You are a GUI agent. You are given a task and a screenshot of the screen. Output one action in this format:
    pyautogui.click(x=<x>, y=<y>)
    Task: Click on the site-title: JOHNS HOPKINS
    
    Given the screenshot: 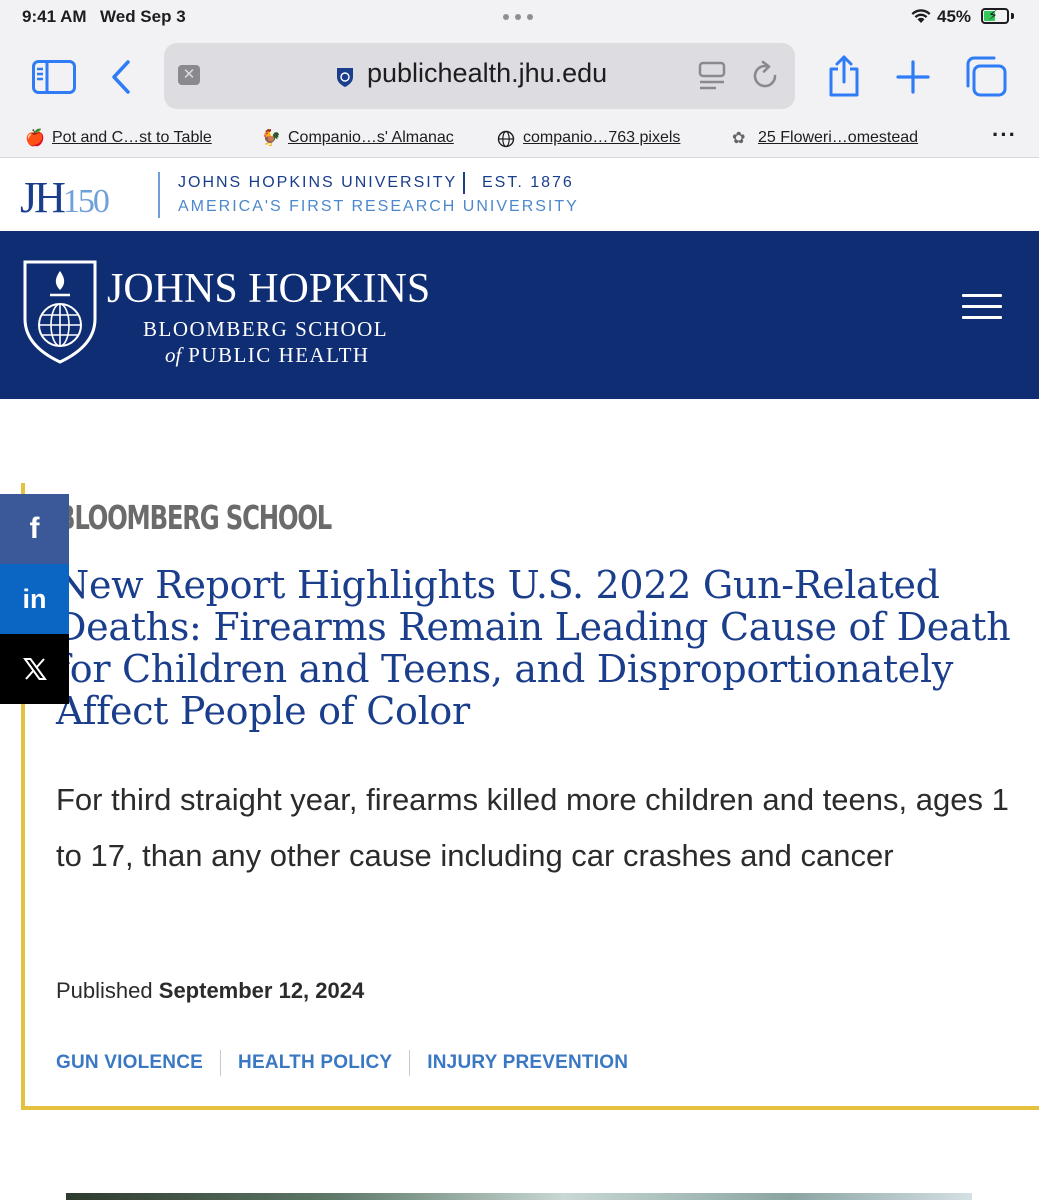 What is the action you would take?
    pyautogui.click(x=268, y=289)
    